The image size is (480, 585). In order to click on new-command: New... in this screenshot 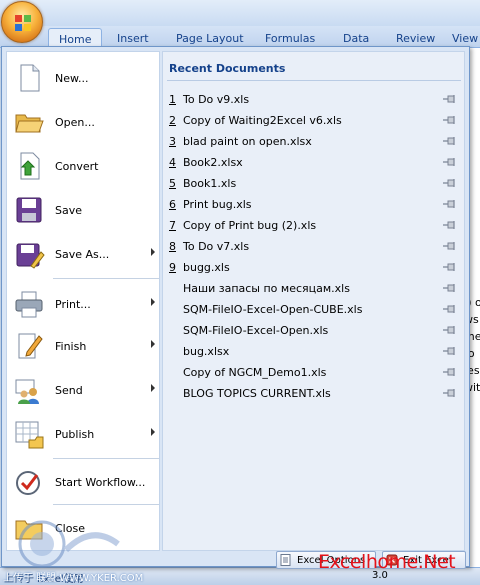, I will do `click(84, 78)`.